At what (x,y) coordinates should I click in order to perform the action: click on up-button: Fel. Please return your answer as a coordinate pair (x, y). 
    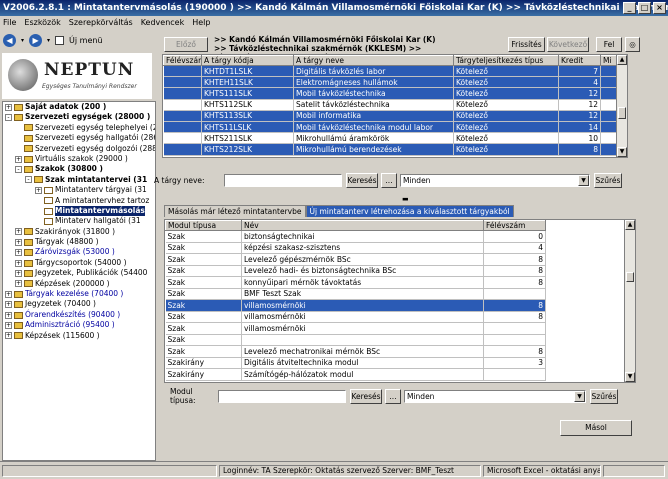
    Looking at the image, I should click on (609, 44).